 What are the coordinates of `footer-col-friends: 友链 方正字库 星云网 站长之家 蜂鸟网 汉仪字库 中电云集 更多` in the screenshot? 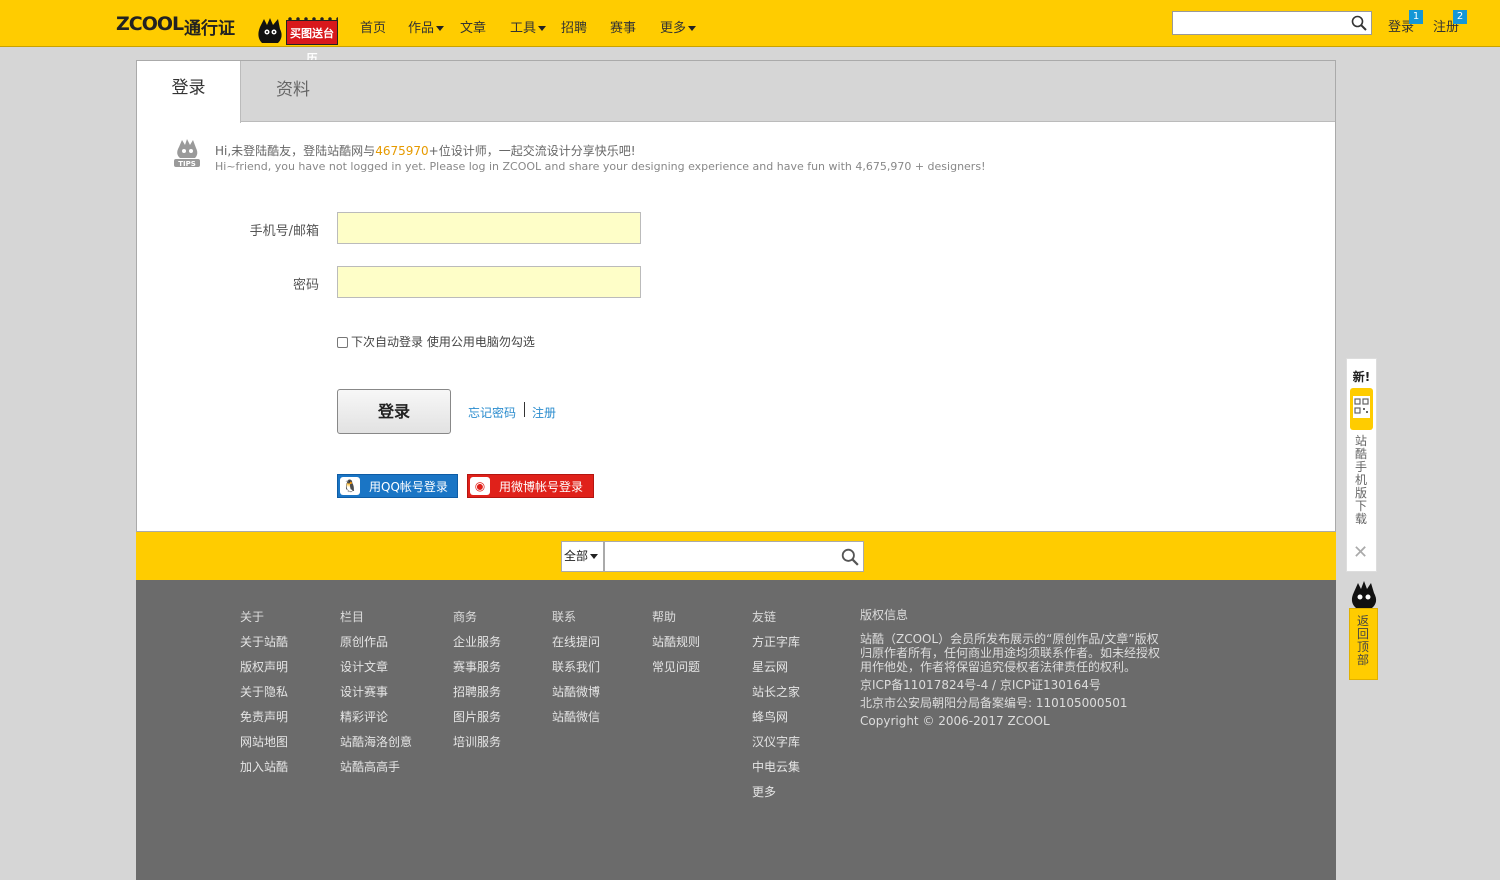 It's located at (776, 708).